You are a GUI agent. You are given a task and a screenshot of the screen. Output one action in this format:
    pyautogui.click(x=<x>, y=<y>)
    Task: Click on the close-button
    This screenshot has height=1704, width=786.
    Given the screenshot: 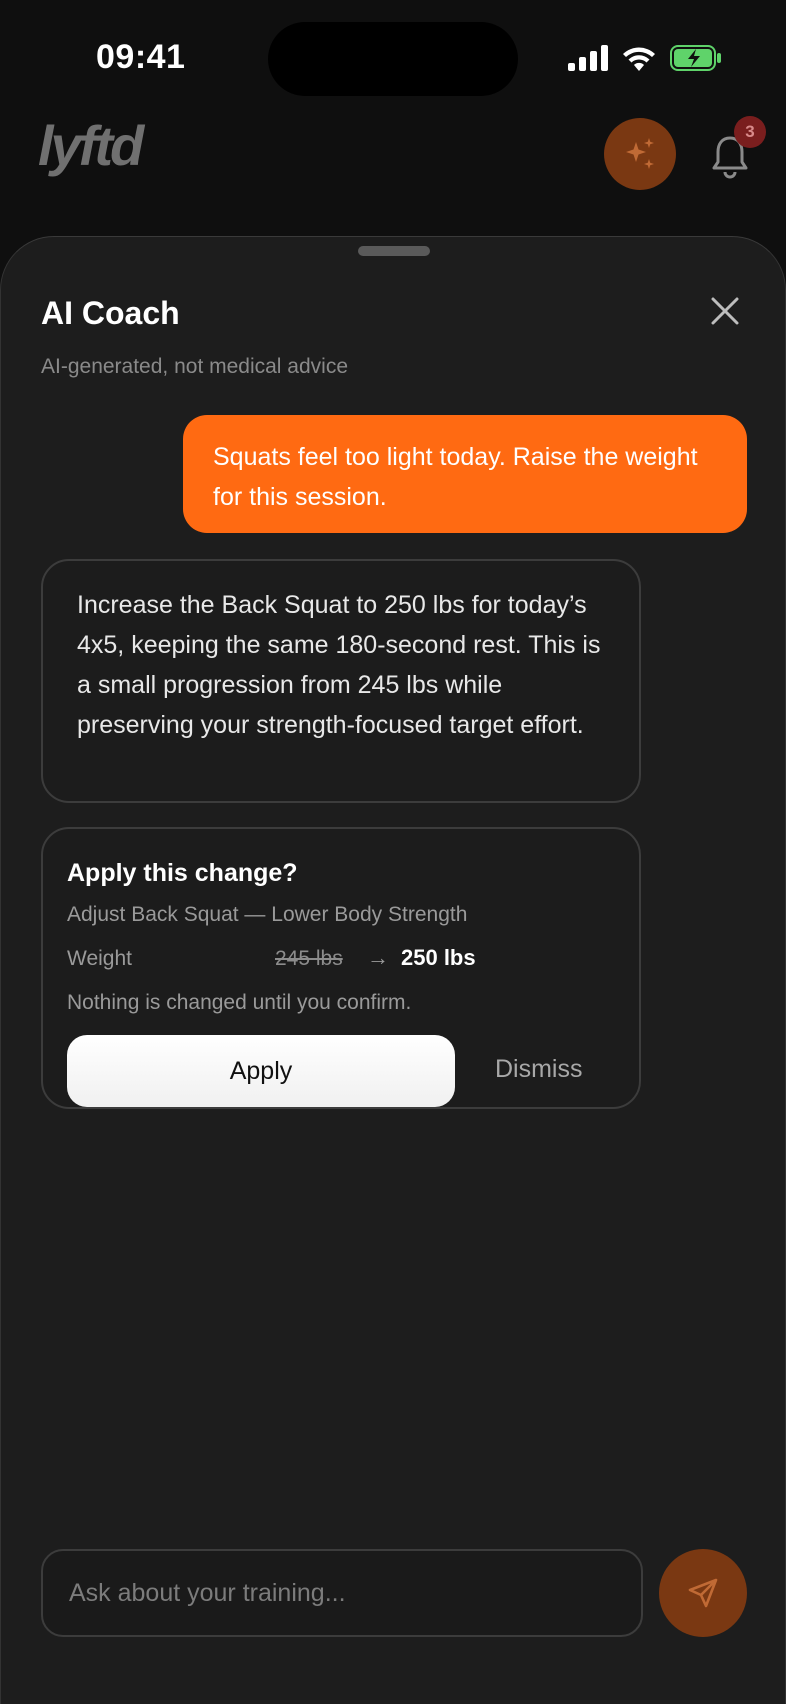 What is the action you would take?
    pyautogui.click(x=725, y=311)
    